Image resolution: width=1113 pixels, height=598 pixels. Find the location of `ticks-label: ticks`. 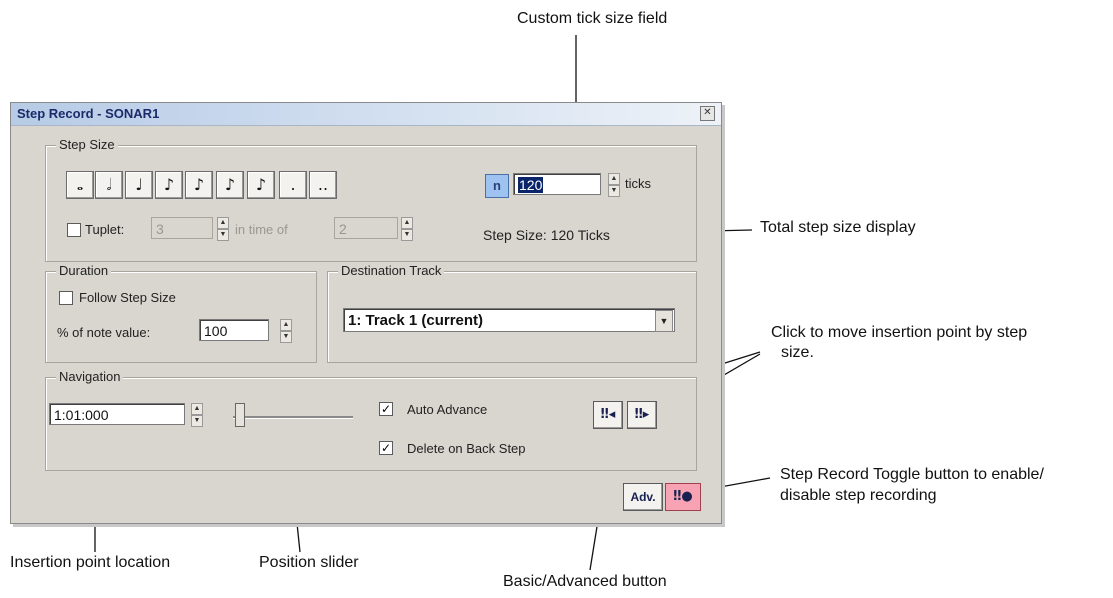

ticks-label: ticks is located at coordinates (638, 183).